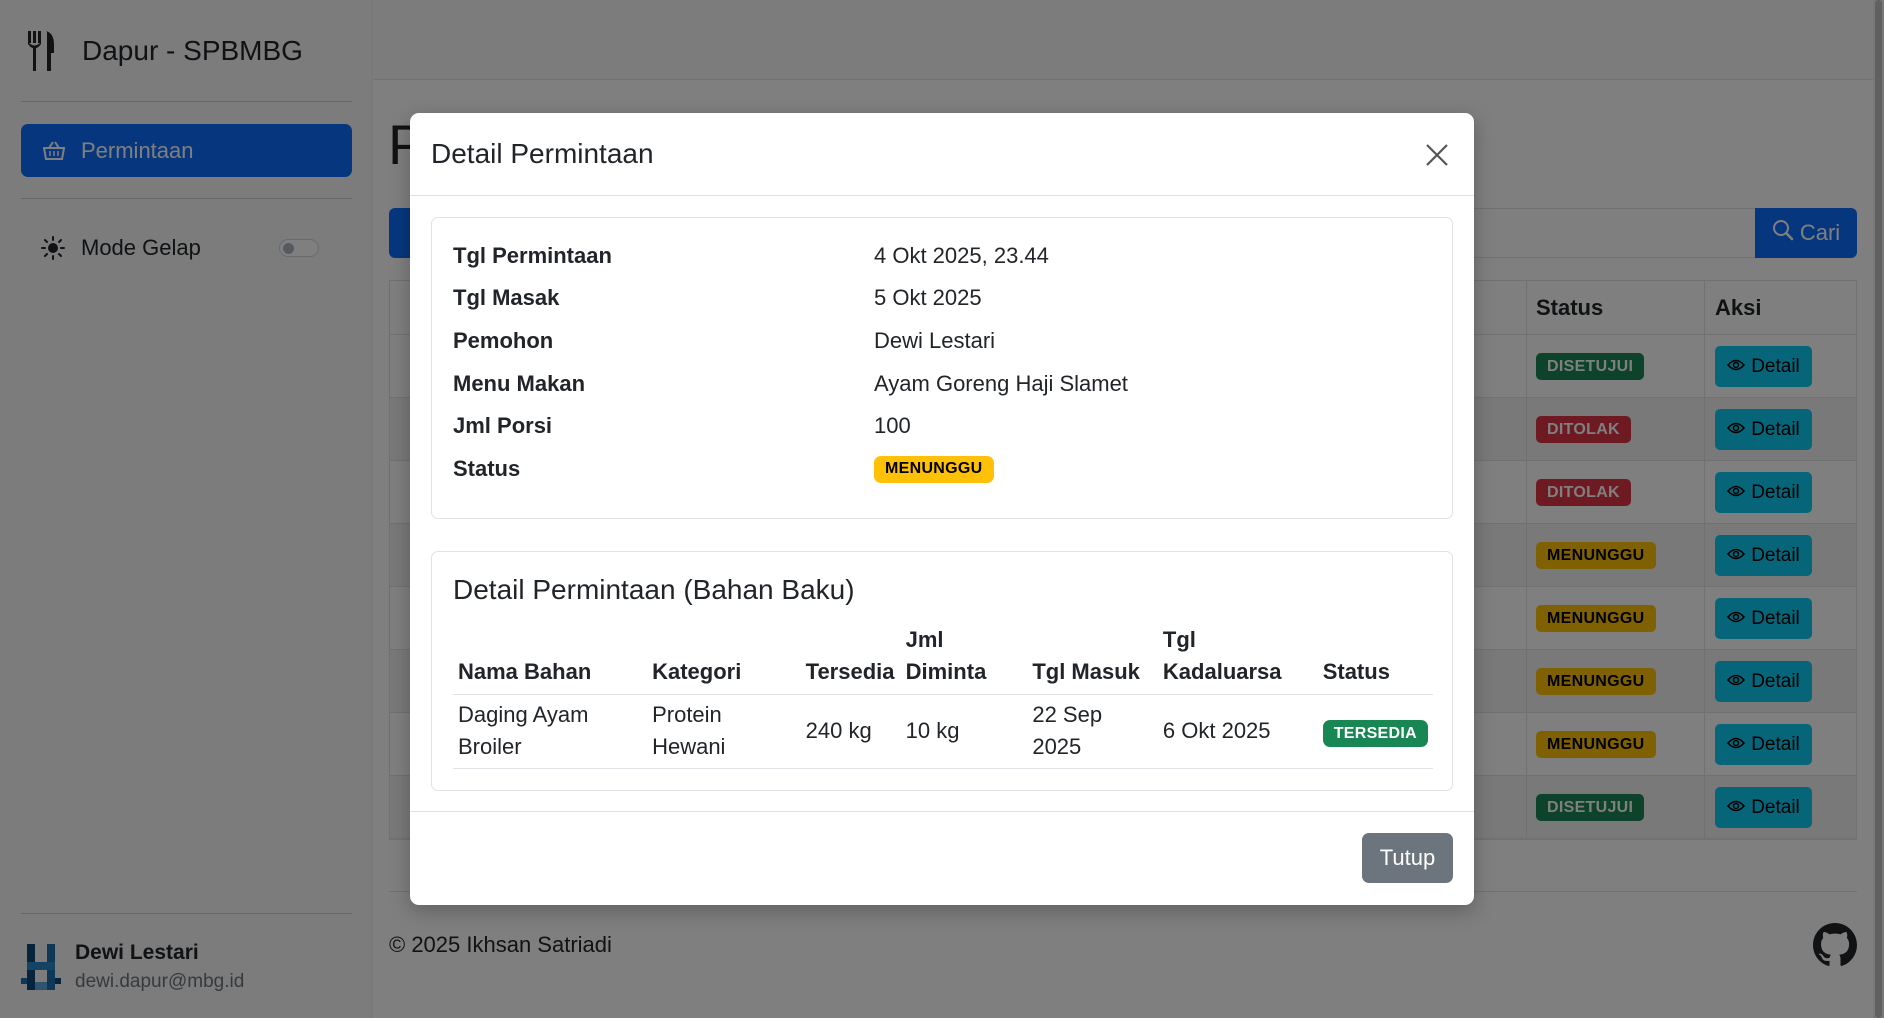  I want to click on status-badge: TERSEDIA, so click(1375, 734).